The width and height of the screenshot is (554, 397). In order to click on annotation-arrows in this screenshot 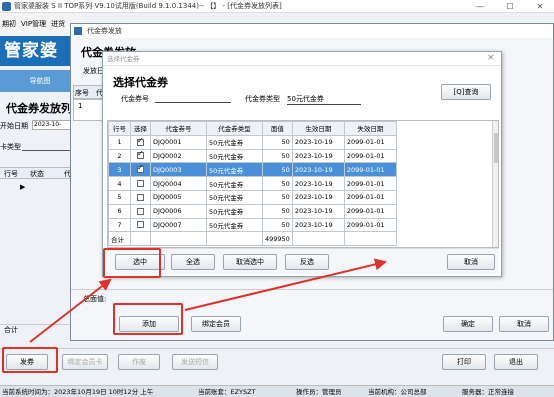, I will do `click(208, 300)`.